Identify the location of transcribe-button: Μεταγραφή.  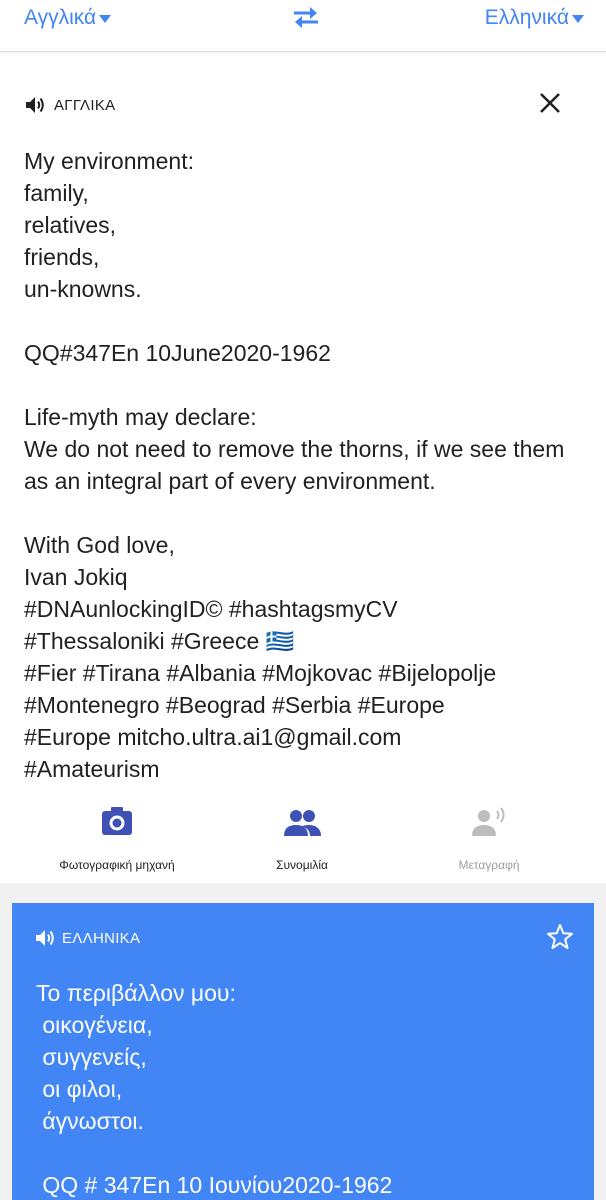
(489, 837).